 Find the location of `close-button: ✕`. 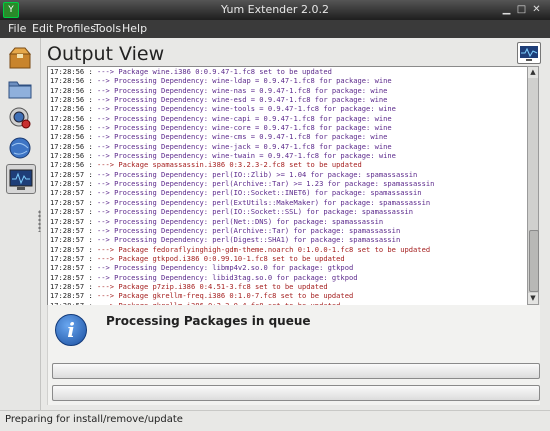

close-button: ✕ is located at coordinates (536, 9).